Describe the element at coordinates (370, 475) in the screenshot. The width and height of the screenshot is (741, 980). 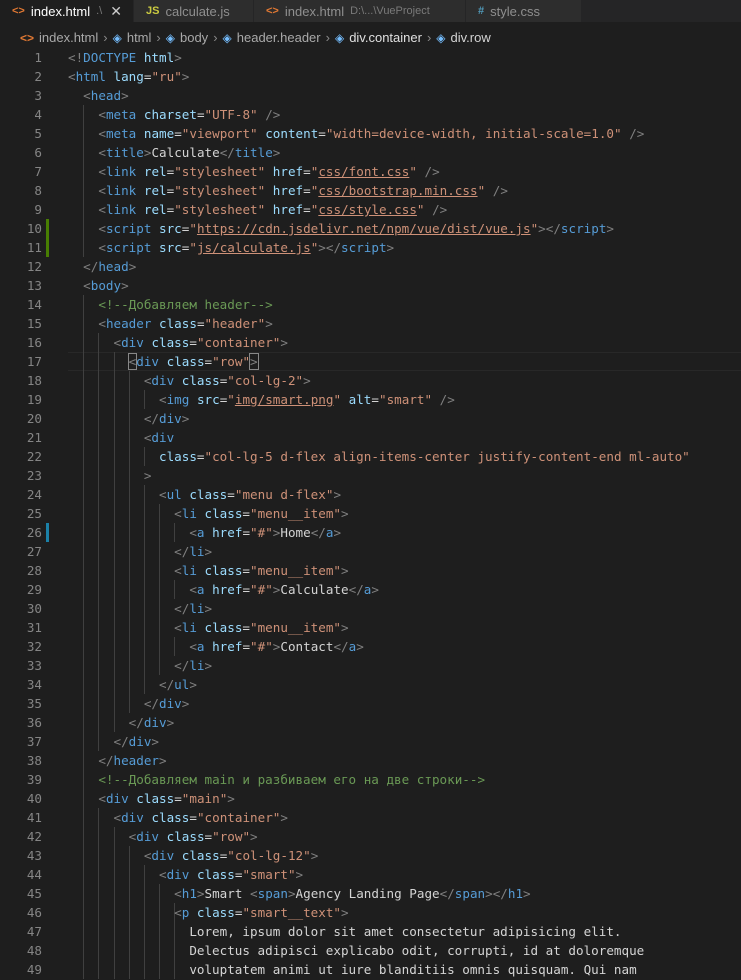
I see `code-line: 23 >` at that location.